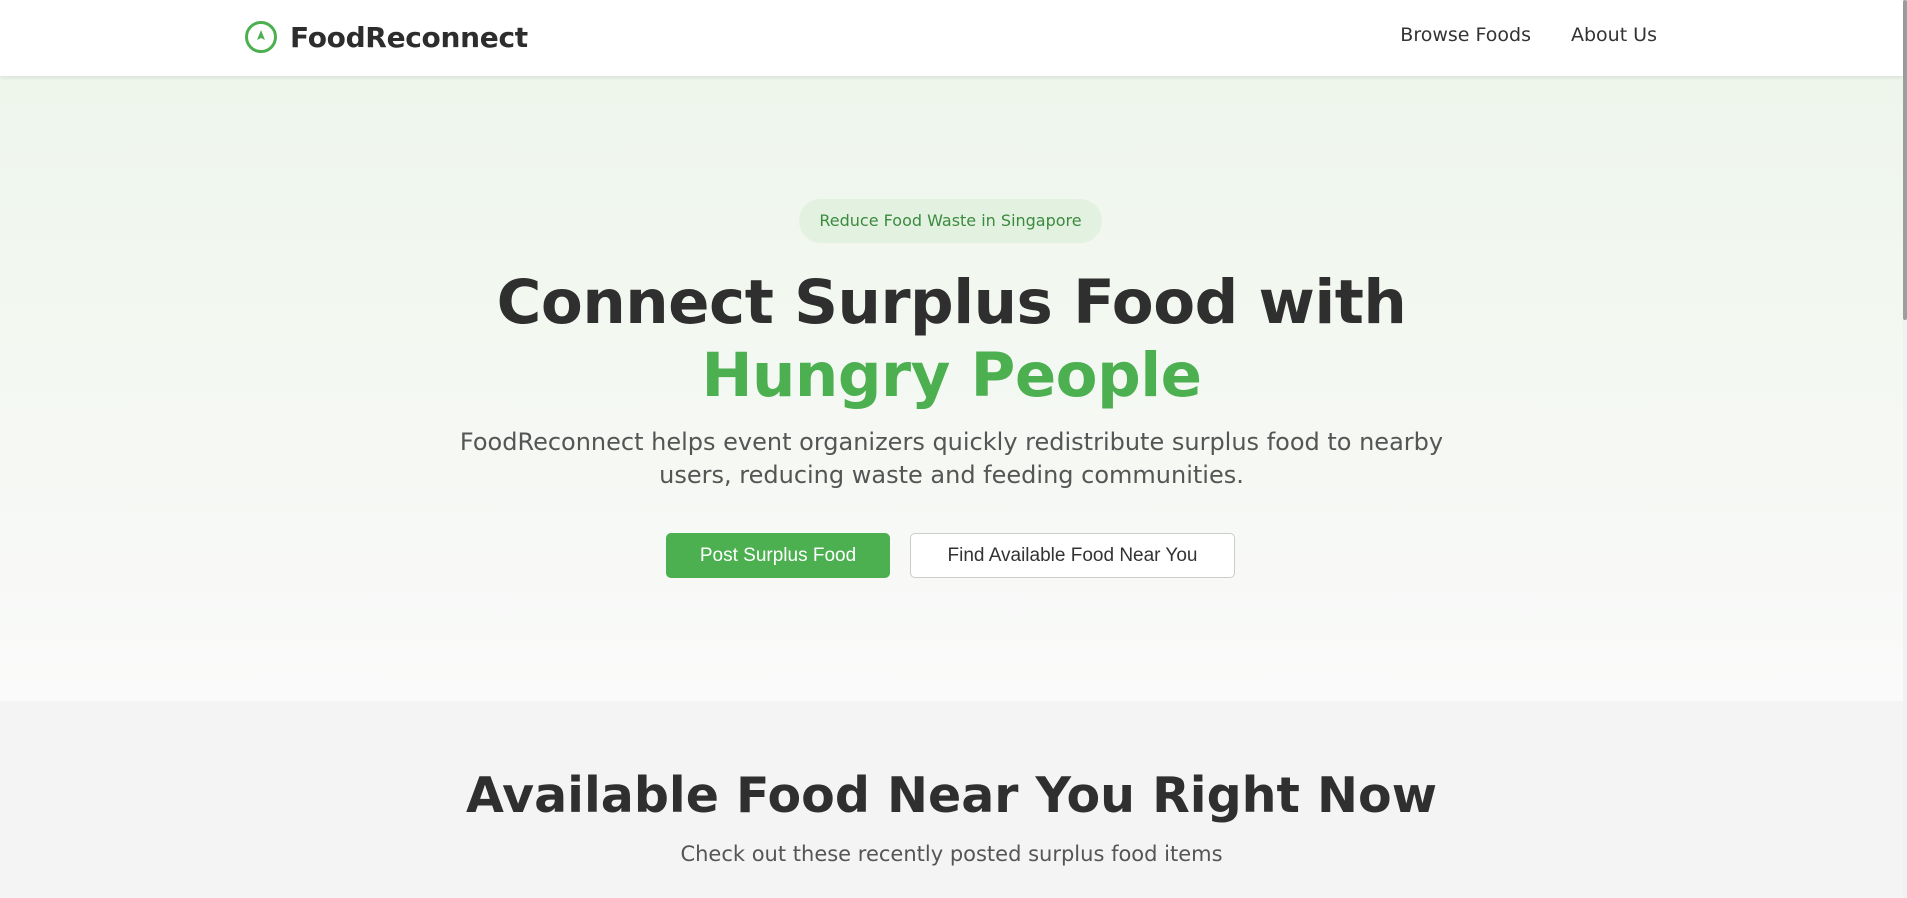  I want to click on hero-title-main: Connect Surplus Food with, so click(951, 302).